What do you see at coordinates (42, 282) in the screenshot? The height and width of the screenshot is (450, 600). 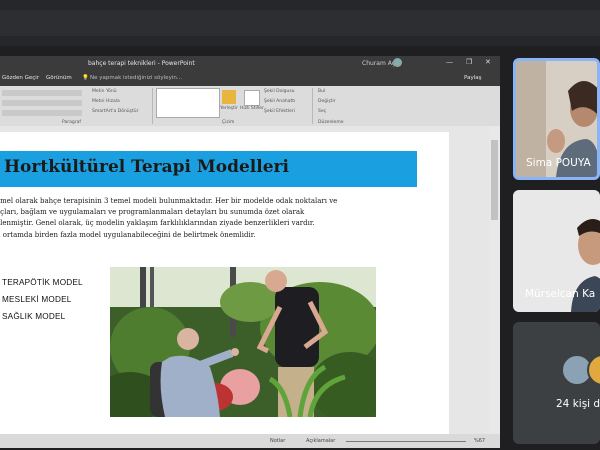 I see `list-item: TERAPÖTİK MODEL` at bounding box center [42, 282].